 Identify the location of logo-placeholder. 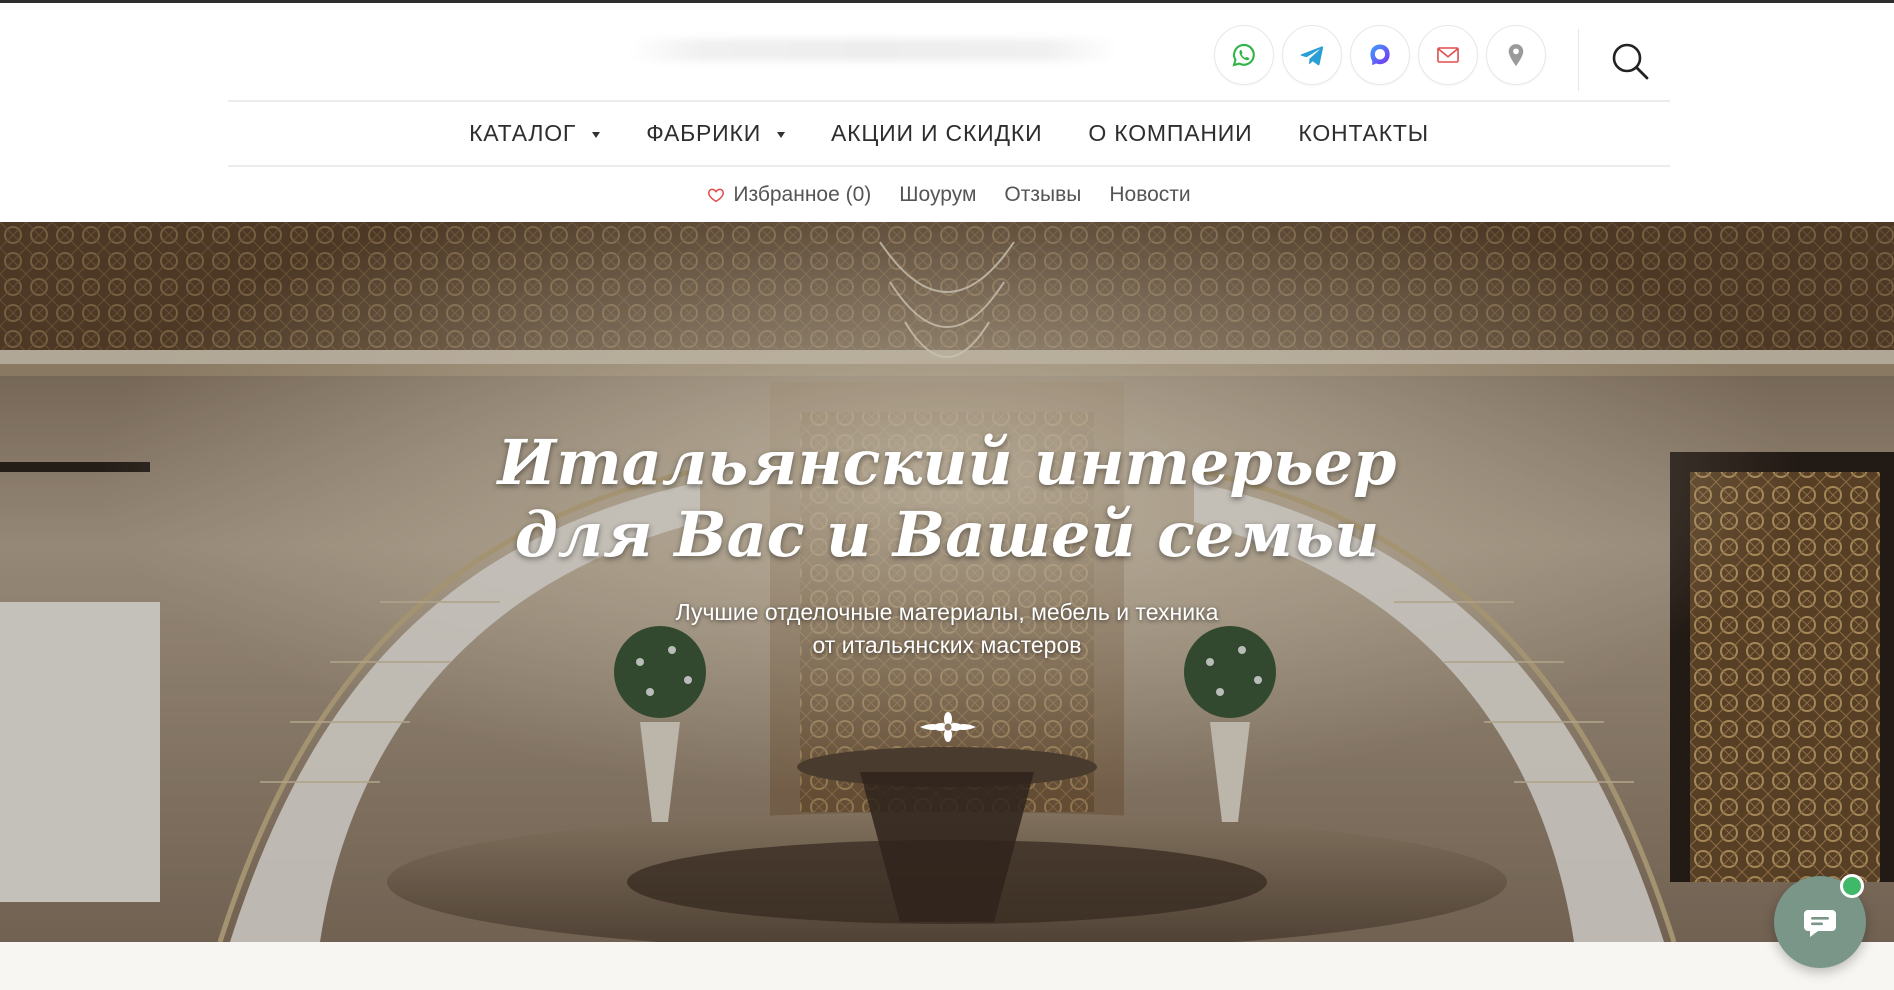
(873, 50).